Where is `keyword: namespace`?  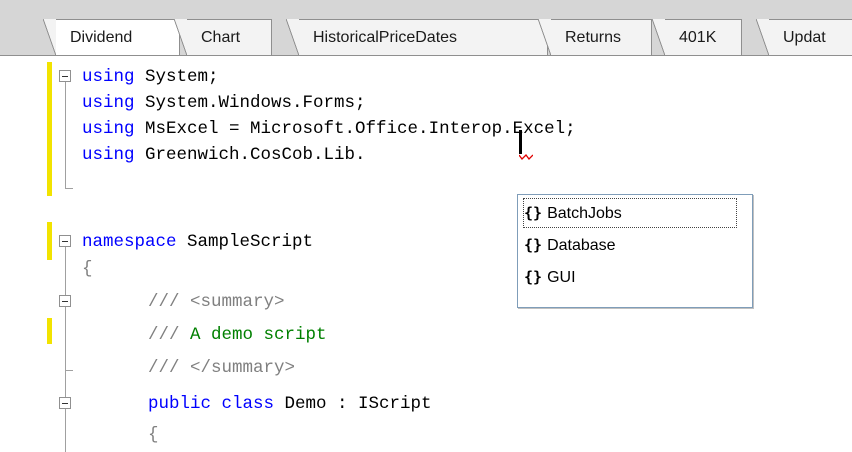
keyword: namespace is located at coordinates (129, 242).